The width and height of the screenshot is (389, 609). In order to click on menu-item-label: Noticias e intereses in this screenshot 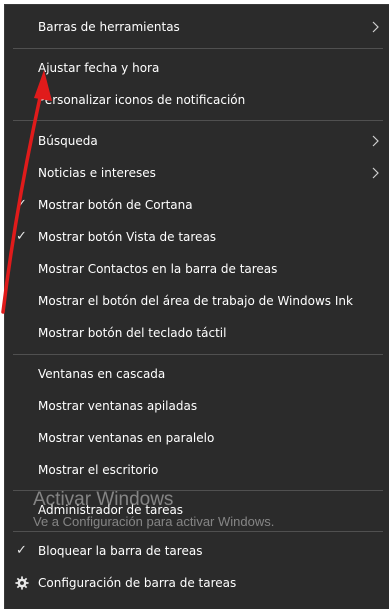, I will do `click(97, 173)`.